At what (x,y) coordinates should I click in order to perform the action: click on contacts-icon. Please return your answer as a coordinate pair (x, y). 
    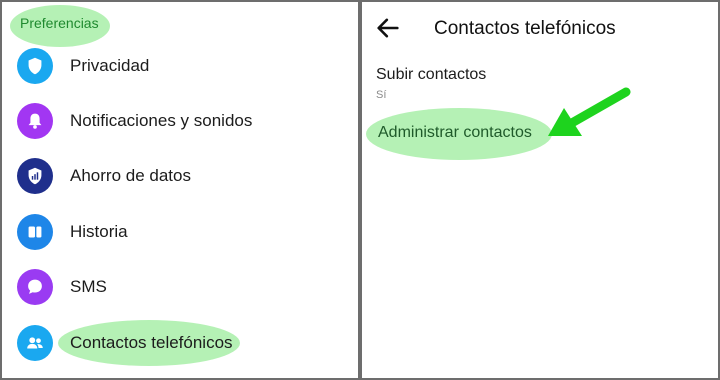
    Looking at the image, I should click on (35, 343).